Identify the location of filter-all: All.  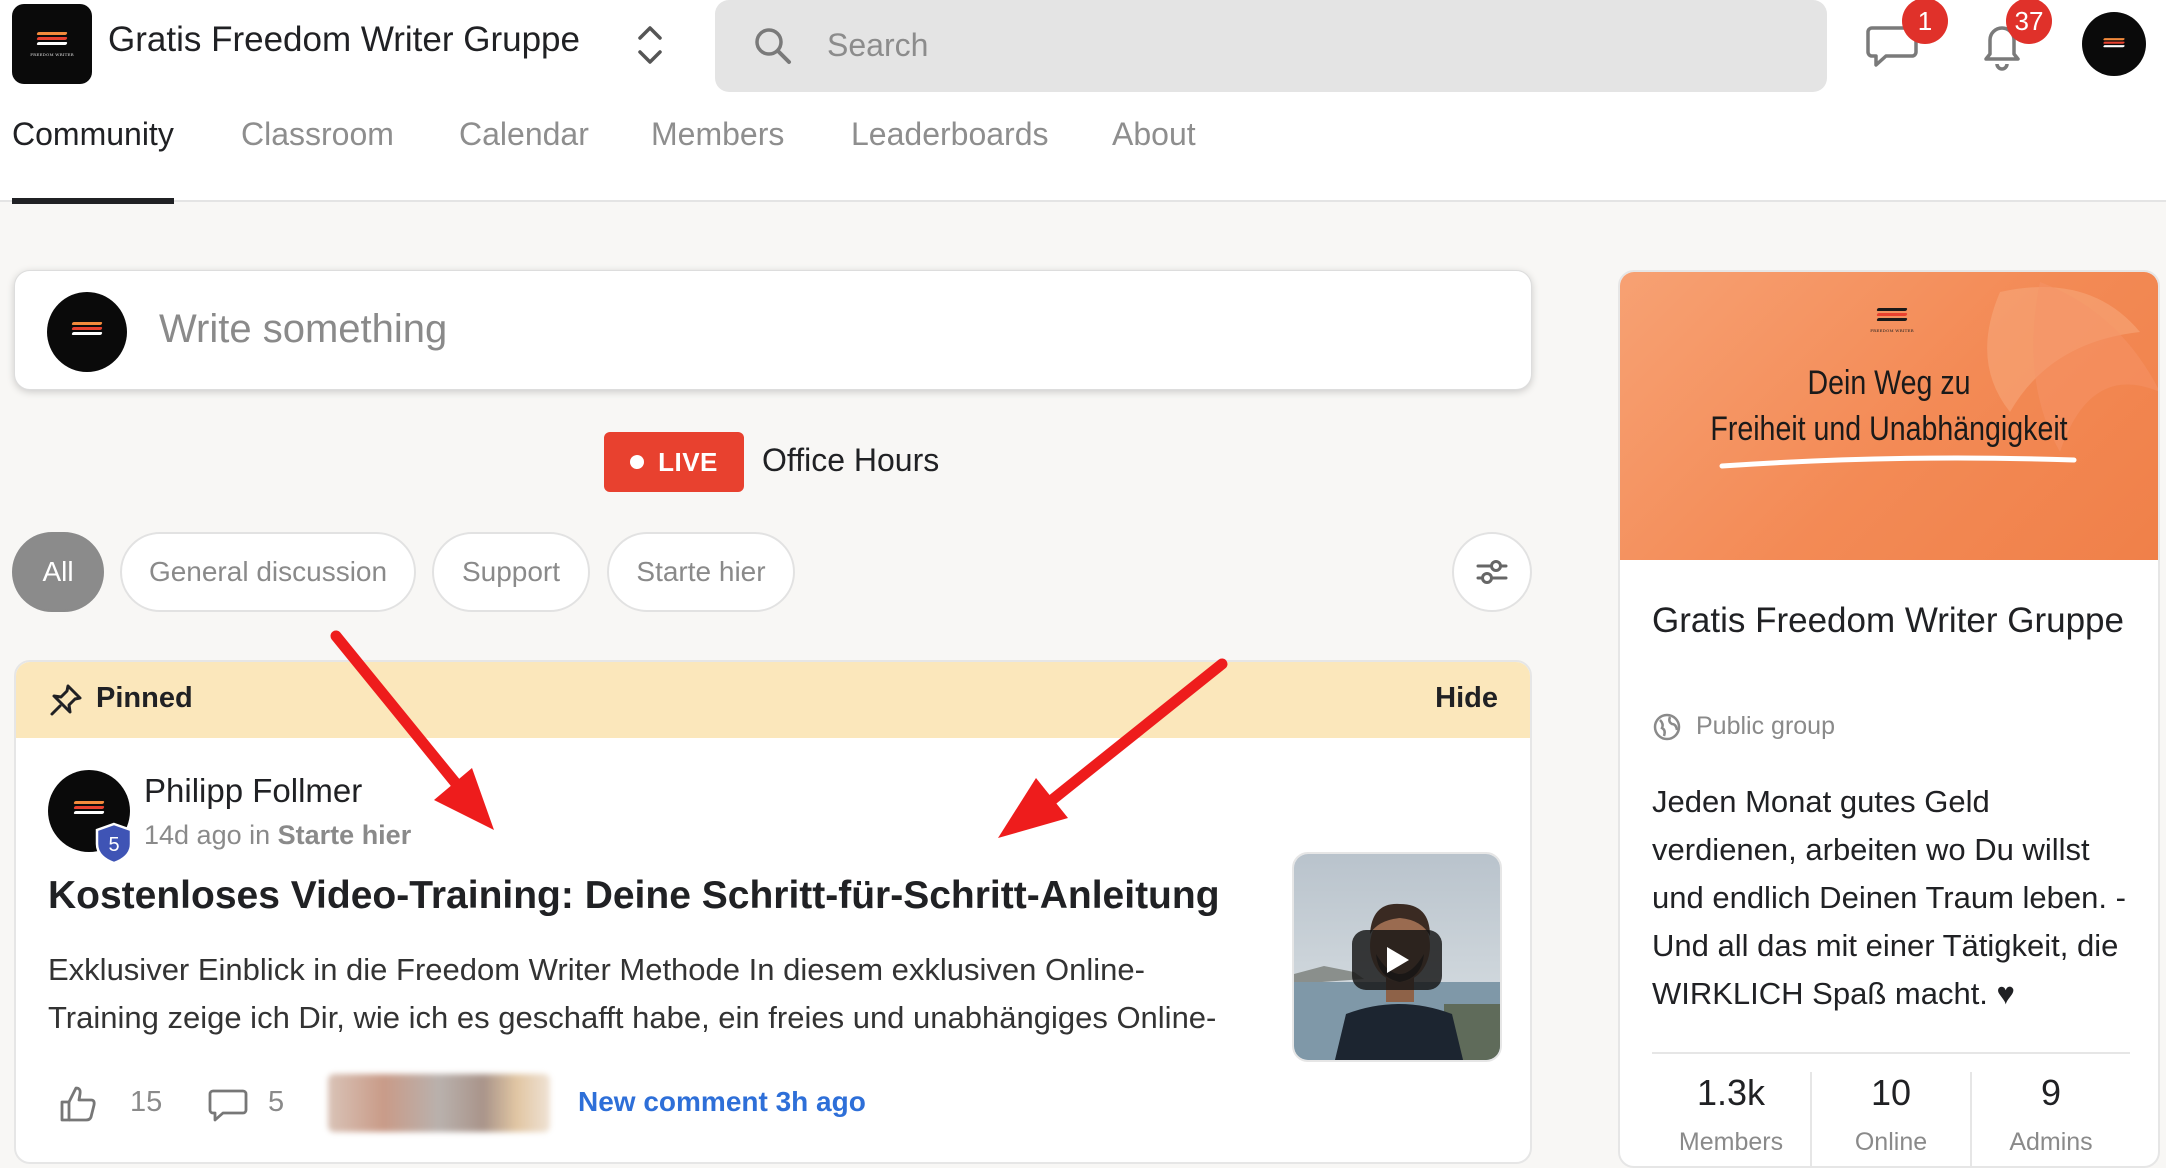
(58, 572).